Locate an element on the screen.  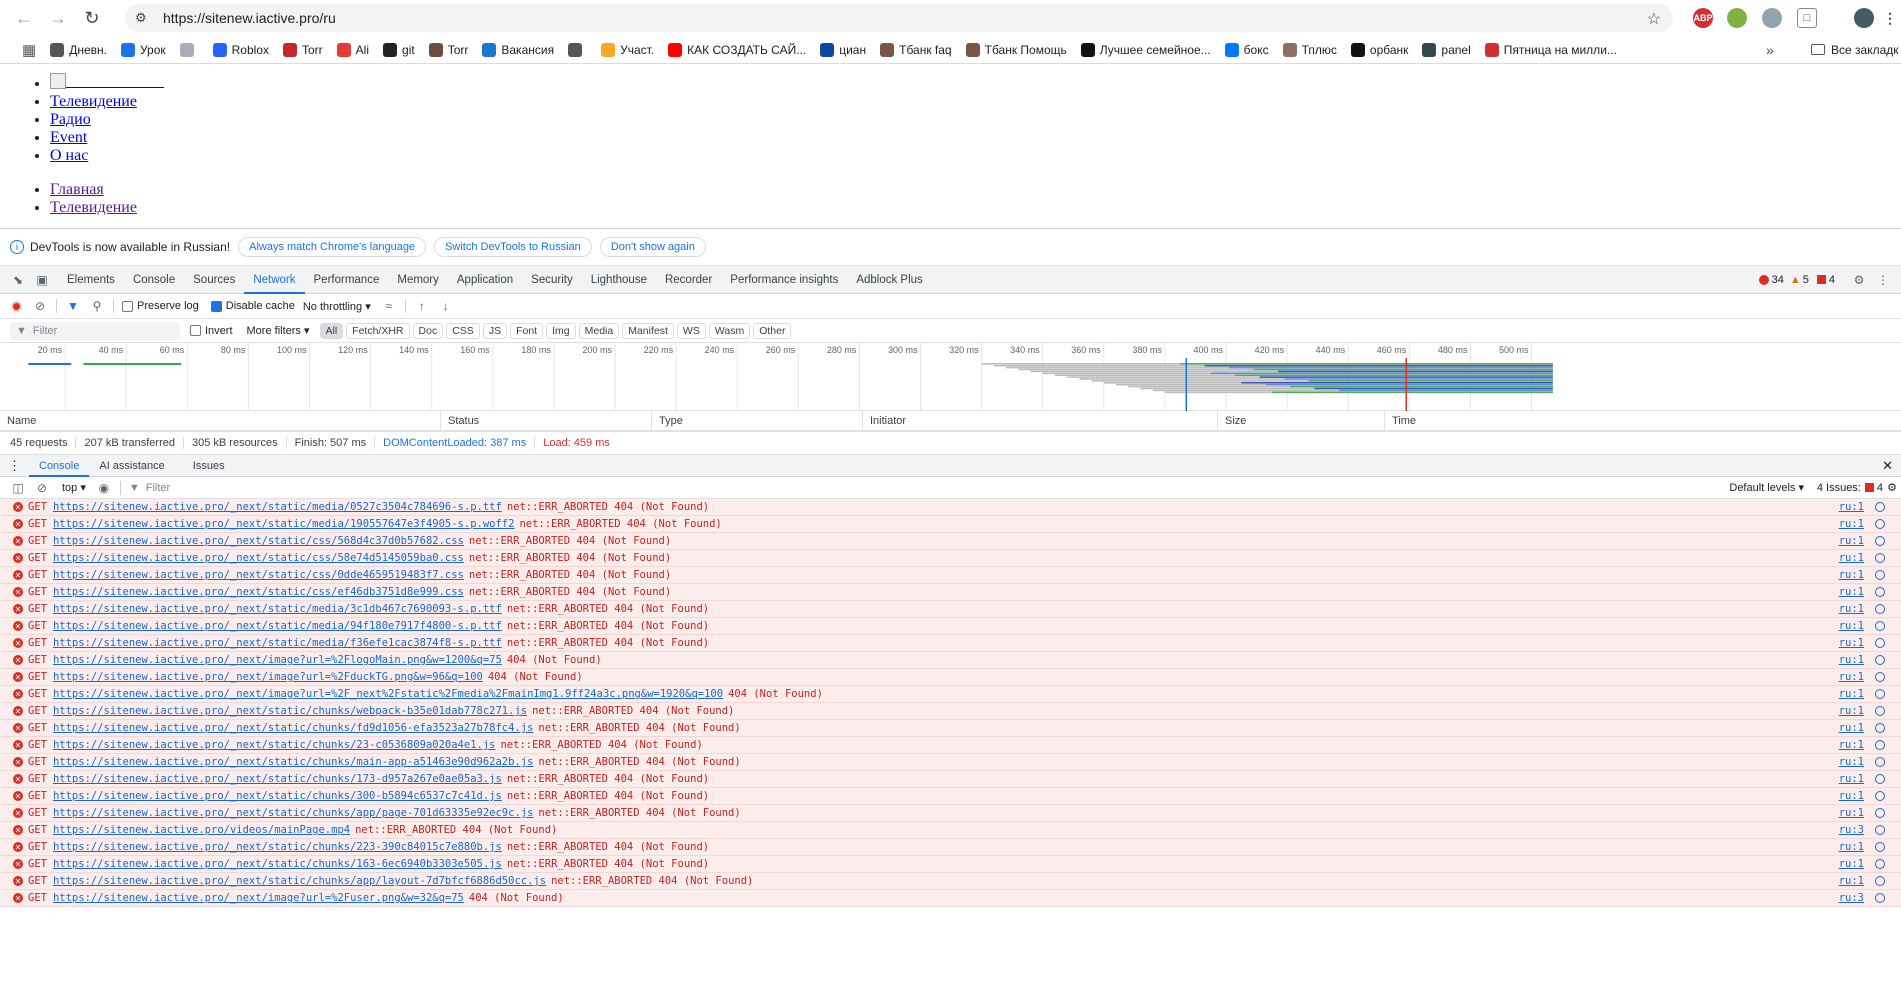
bookmark-star-icon: ☆ is located at coordinates (1654, 19).